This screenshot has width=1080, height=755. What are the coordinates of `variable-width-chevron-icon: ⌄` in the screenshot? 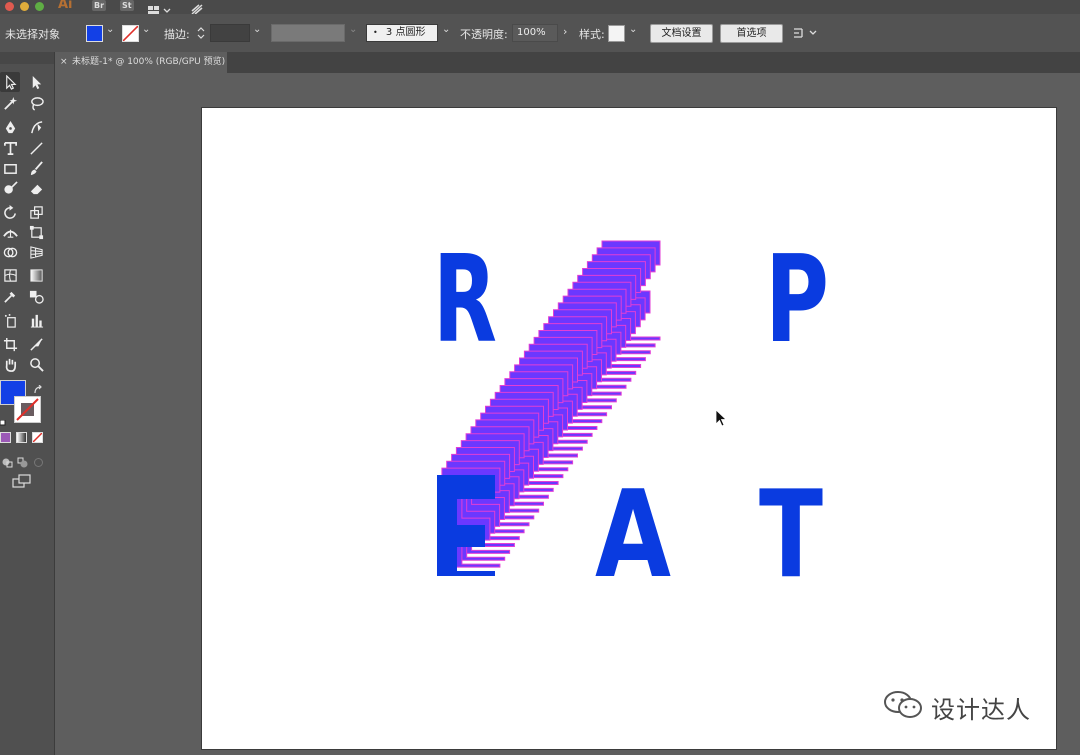 It's located at (353, 29).